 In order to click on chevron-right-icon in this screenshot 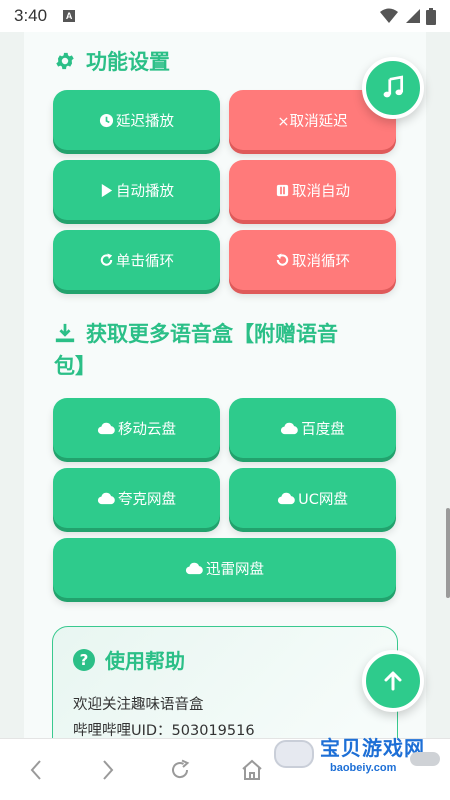, I will do `click(108, 769)`.